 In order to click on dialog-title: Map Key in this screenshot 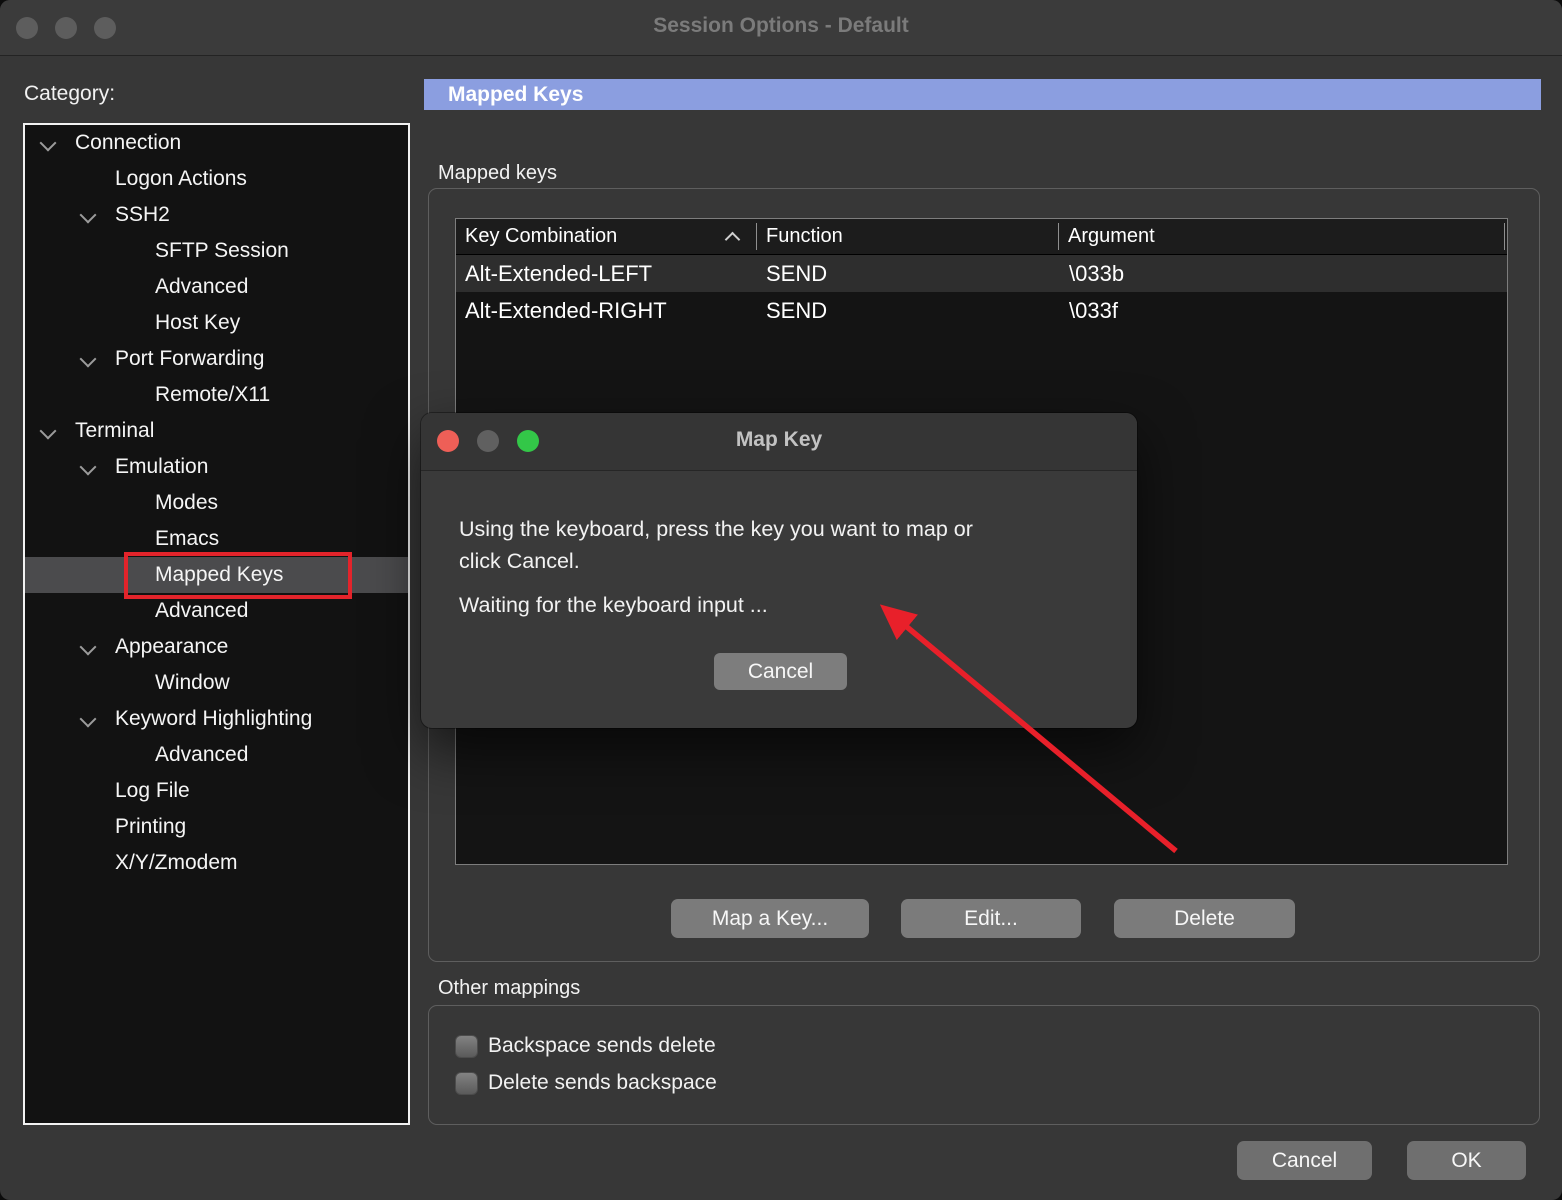, I will do `click(779, 439)`.